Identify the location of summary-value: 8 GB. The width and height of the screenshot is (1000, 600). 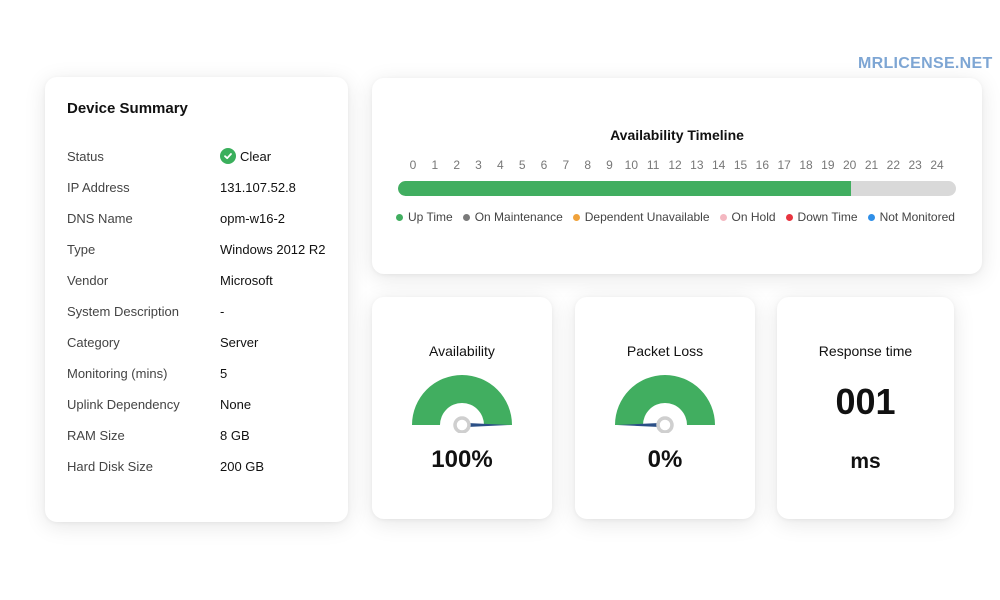
(235, 435).